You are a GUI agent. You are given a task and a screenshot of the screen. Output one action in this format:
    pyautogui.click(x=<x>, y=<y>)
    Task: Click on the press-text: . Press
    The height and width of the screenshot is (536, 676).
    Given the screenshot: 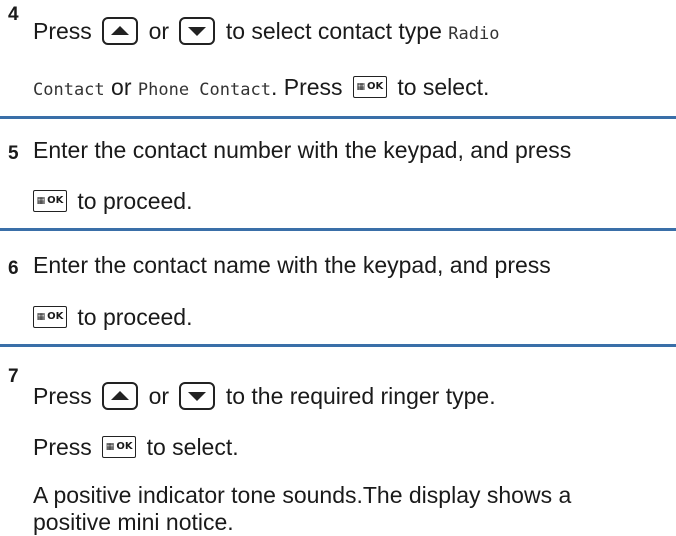 What is the action you would take?
    pyautogui.click(x=306, y=87)
    